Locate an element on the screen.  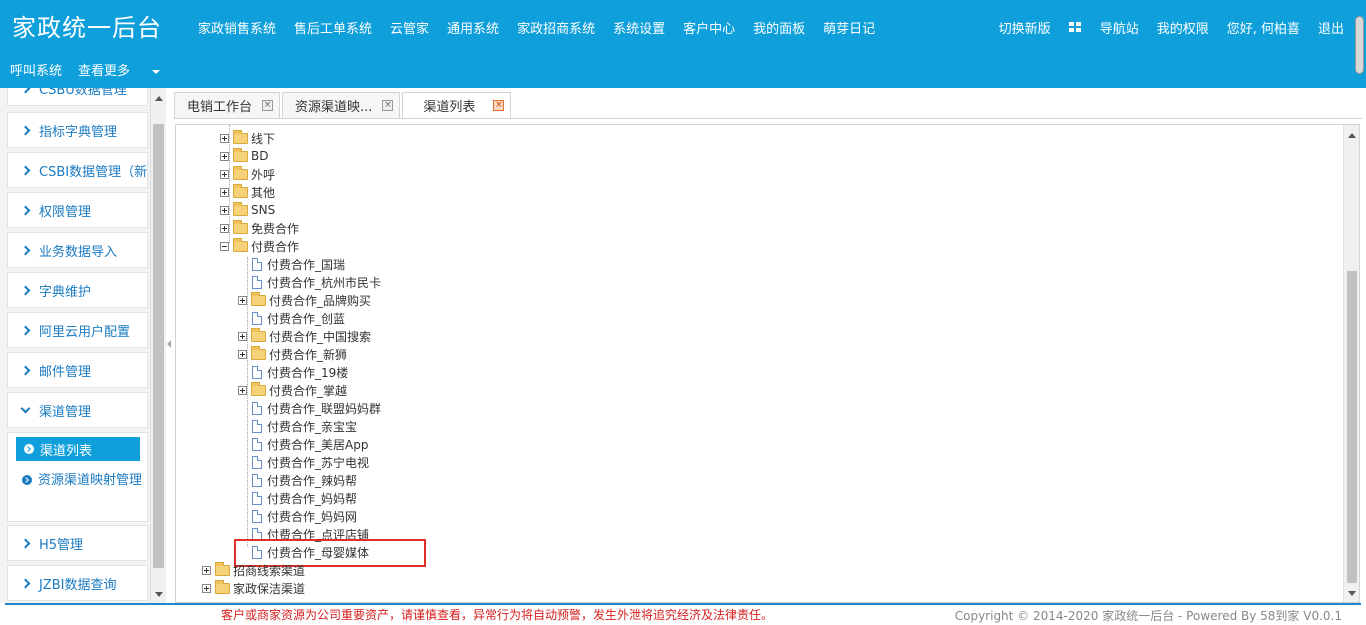
tab-channel-list: 渠道列表 × is located at coordinates (457, 105).